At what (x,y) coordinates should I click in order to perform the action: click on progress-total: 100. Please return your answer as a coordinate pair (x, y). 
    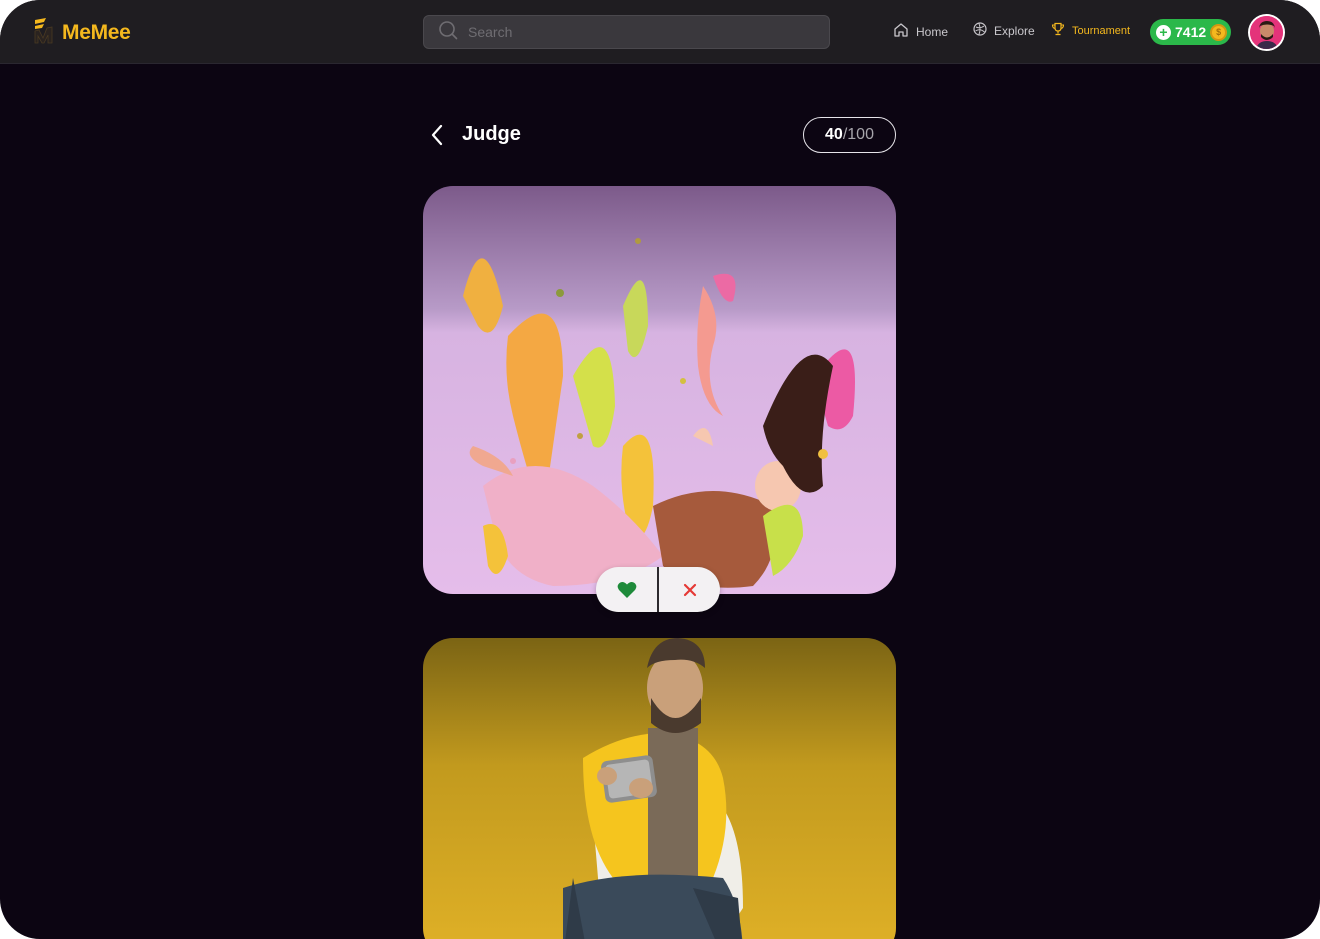
    Looking at the image, I should click on (860, 134).